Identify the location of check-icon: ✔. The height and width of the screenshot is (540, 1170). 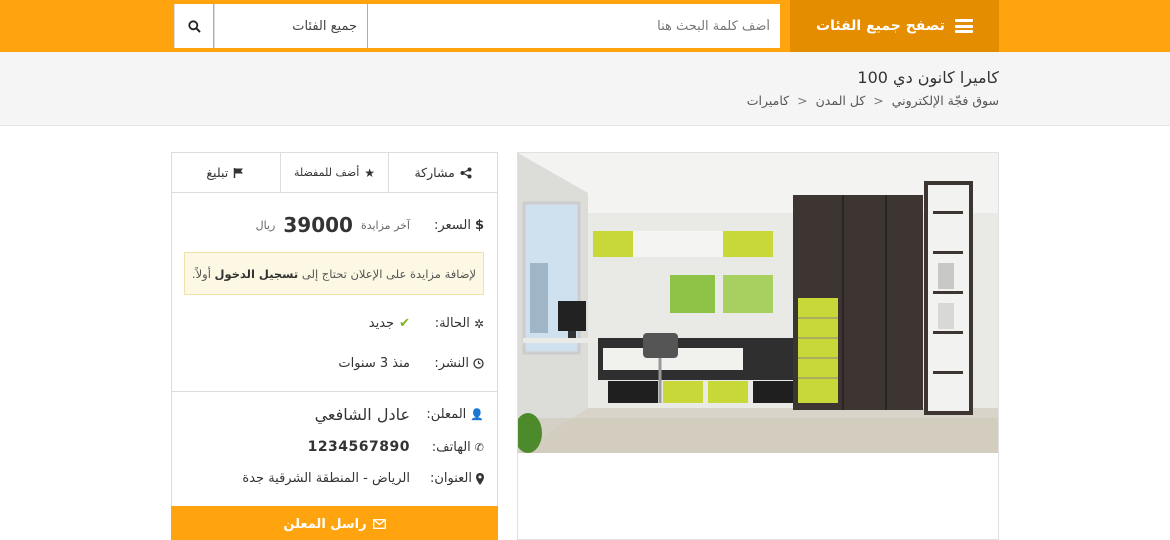
(404, 323).